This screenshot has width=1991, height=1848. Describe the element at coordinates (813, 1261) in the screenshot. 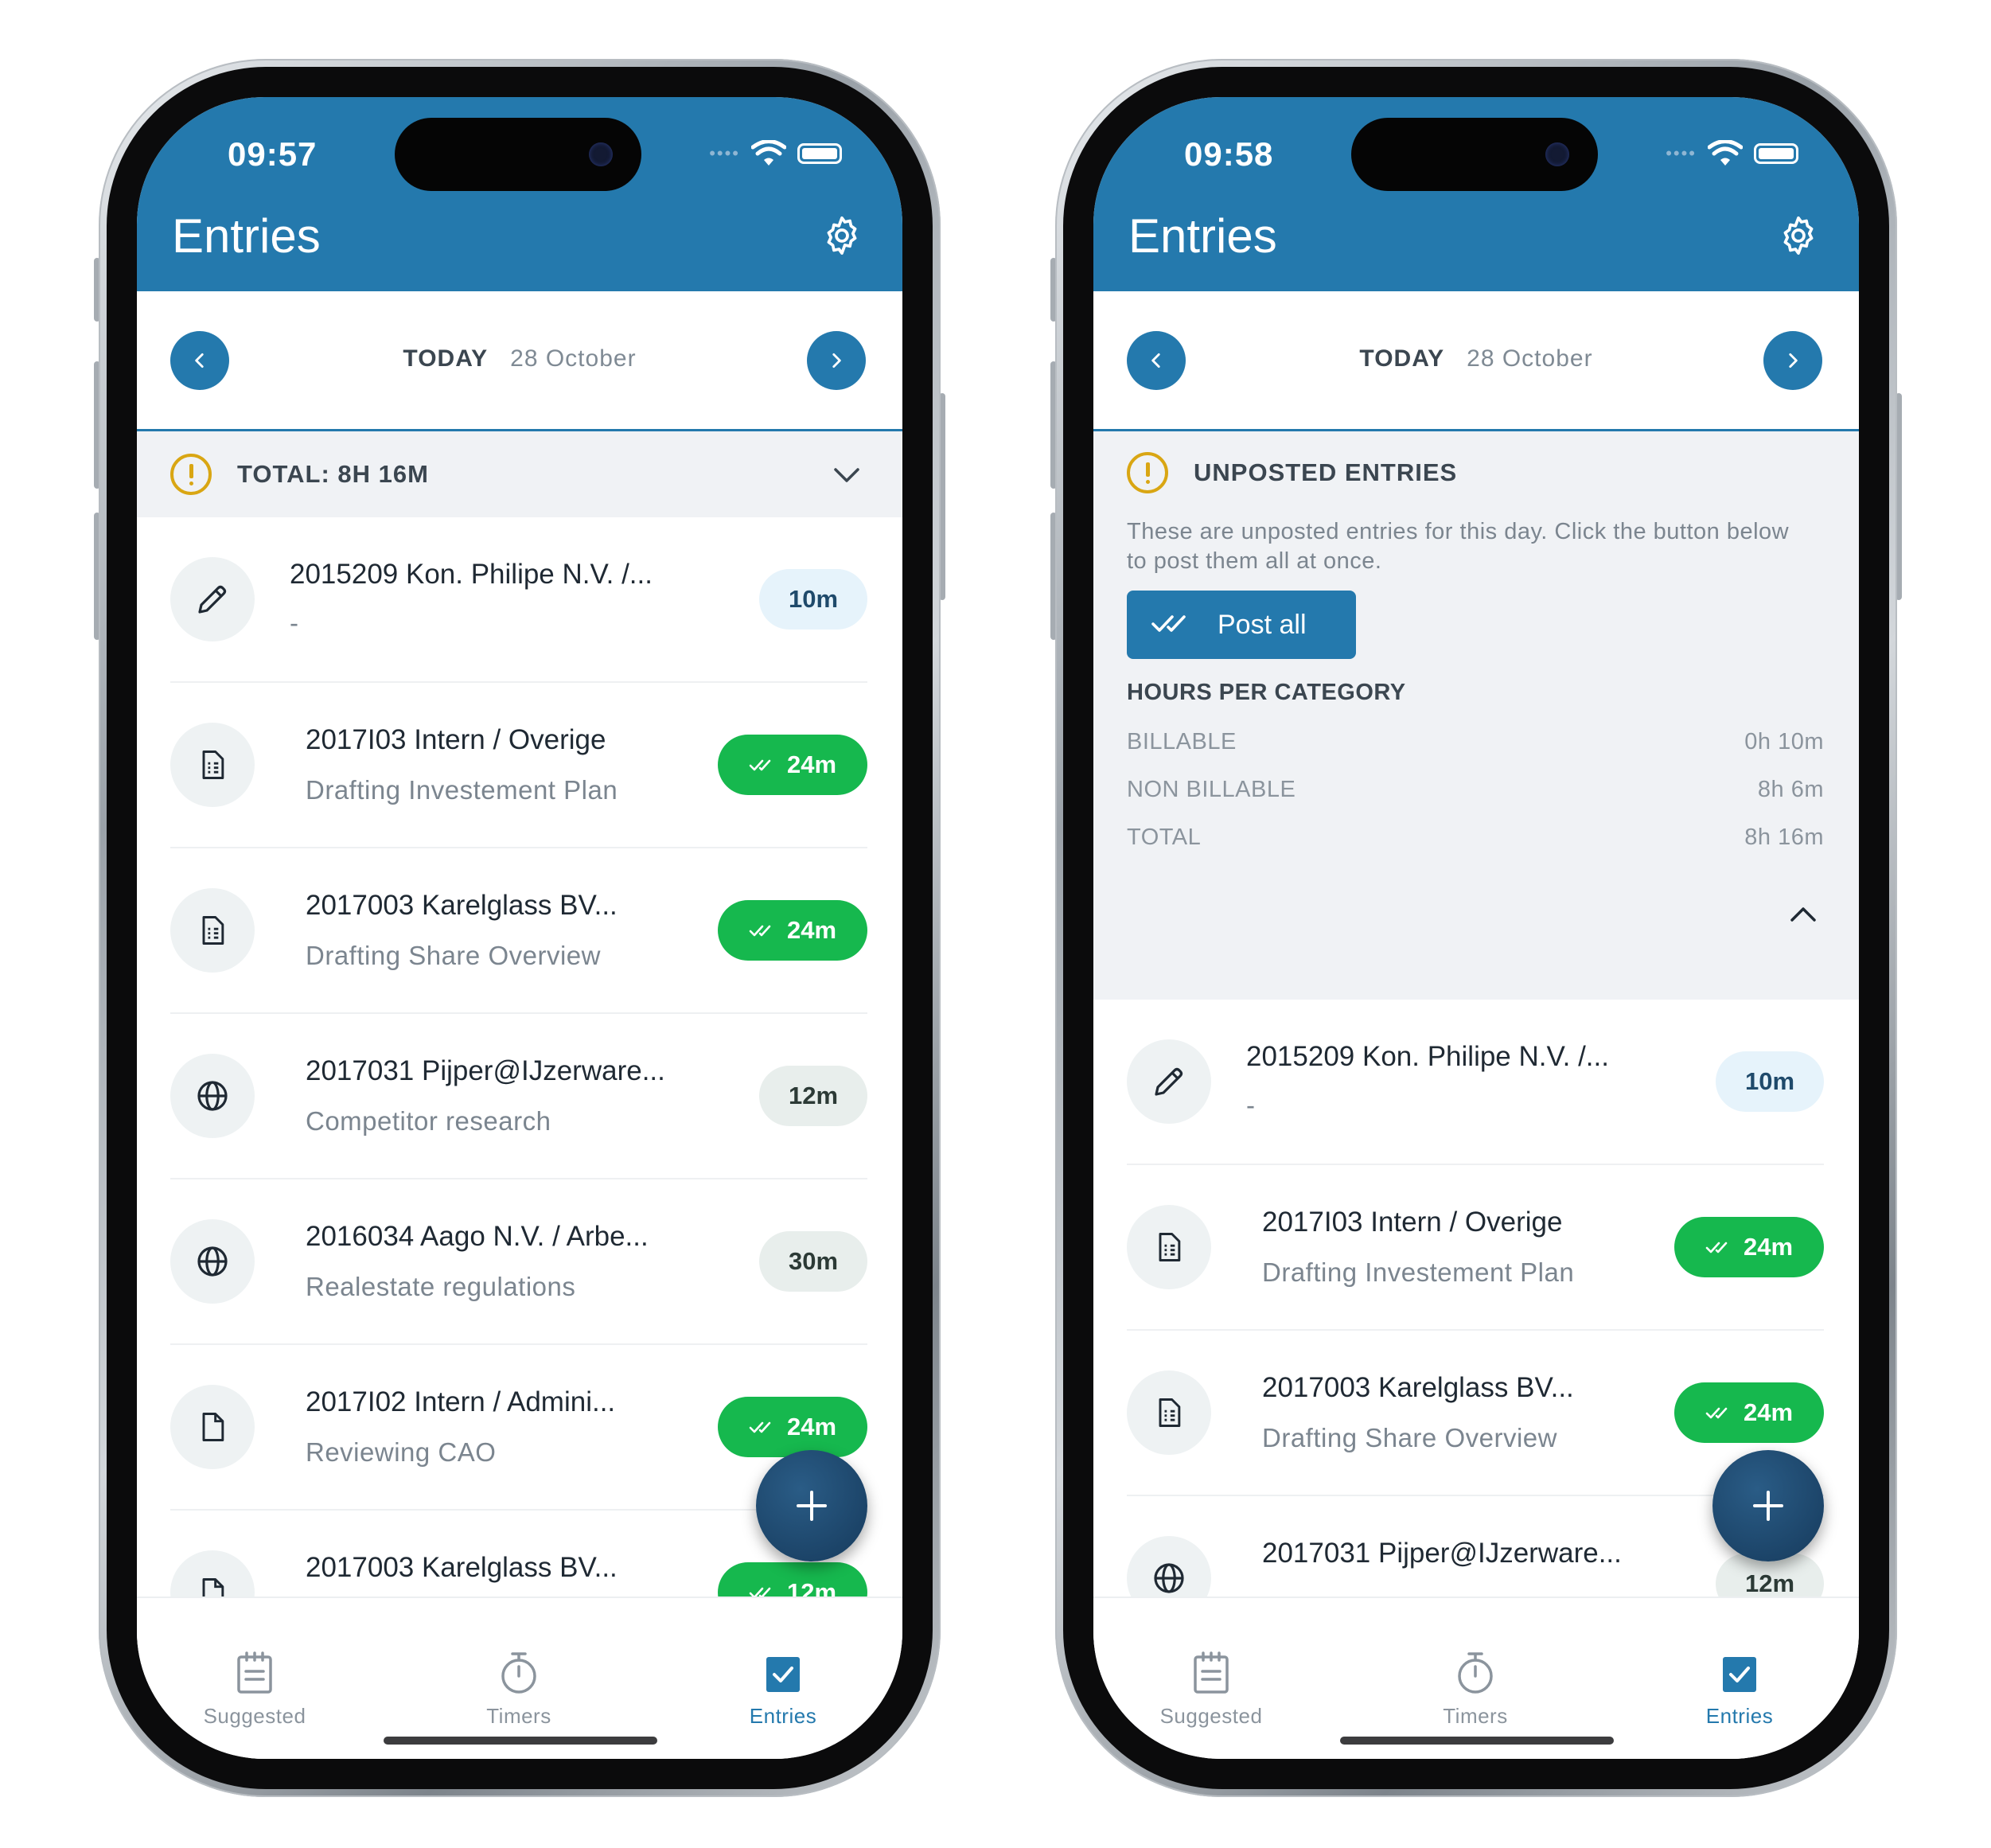

I see `duration-value: 30m` at that location.